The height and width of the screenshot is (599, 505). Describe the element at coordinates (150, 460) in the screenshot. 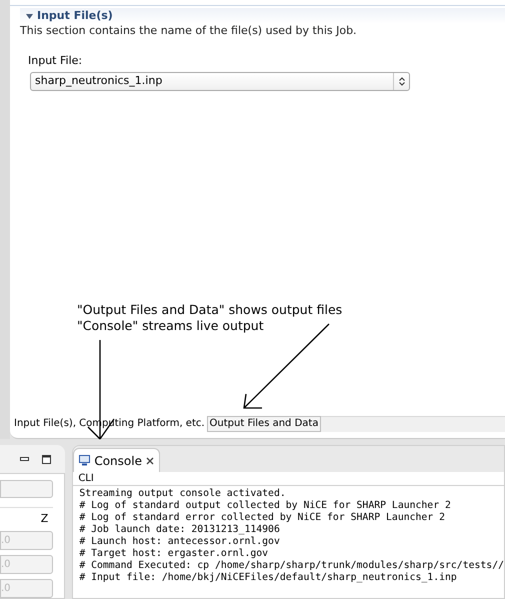

I see `close-icon` at that location.